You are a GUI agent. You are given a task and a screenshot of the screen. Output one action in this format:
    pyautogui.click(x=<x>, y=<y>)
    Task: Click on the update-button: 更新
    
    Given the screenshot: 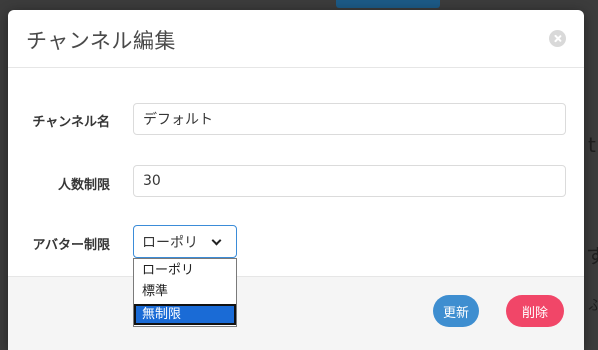 What is the action you would take?
    pyautogui.click(x=456, y=311)
    